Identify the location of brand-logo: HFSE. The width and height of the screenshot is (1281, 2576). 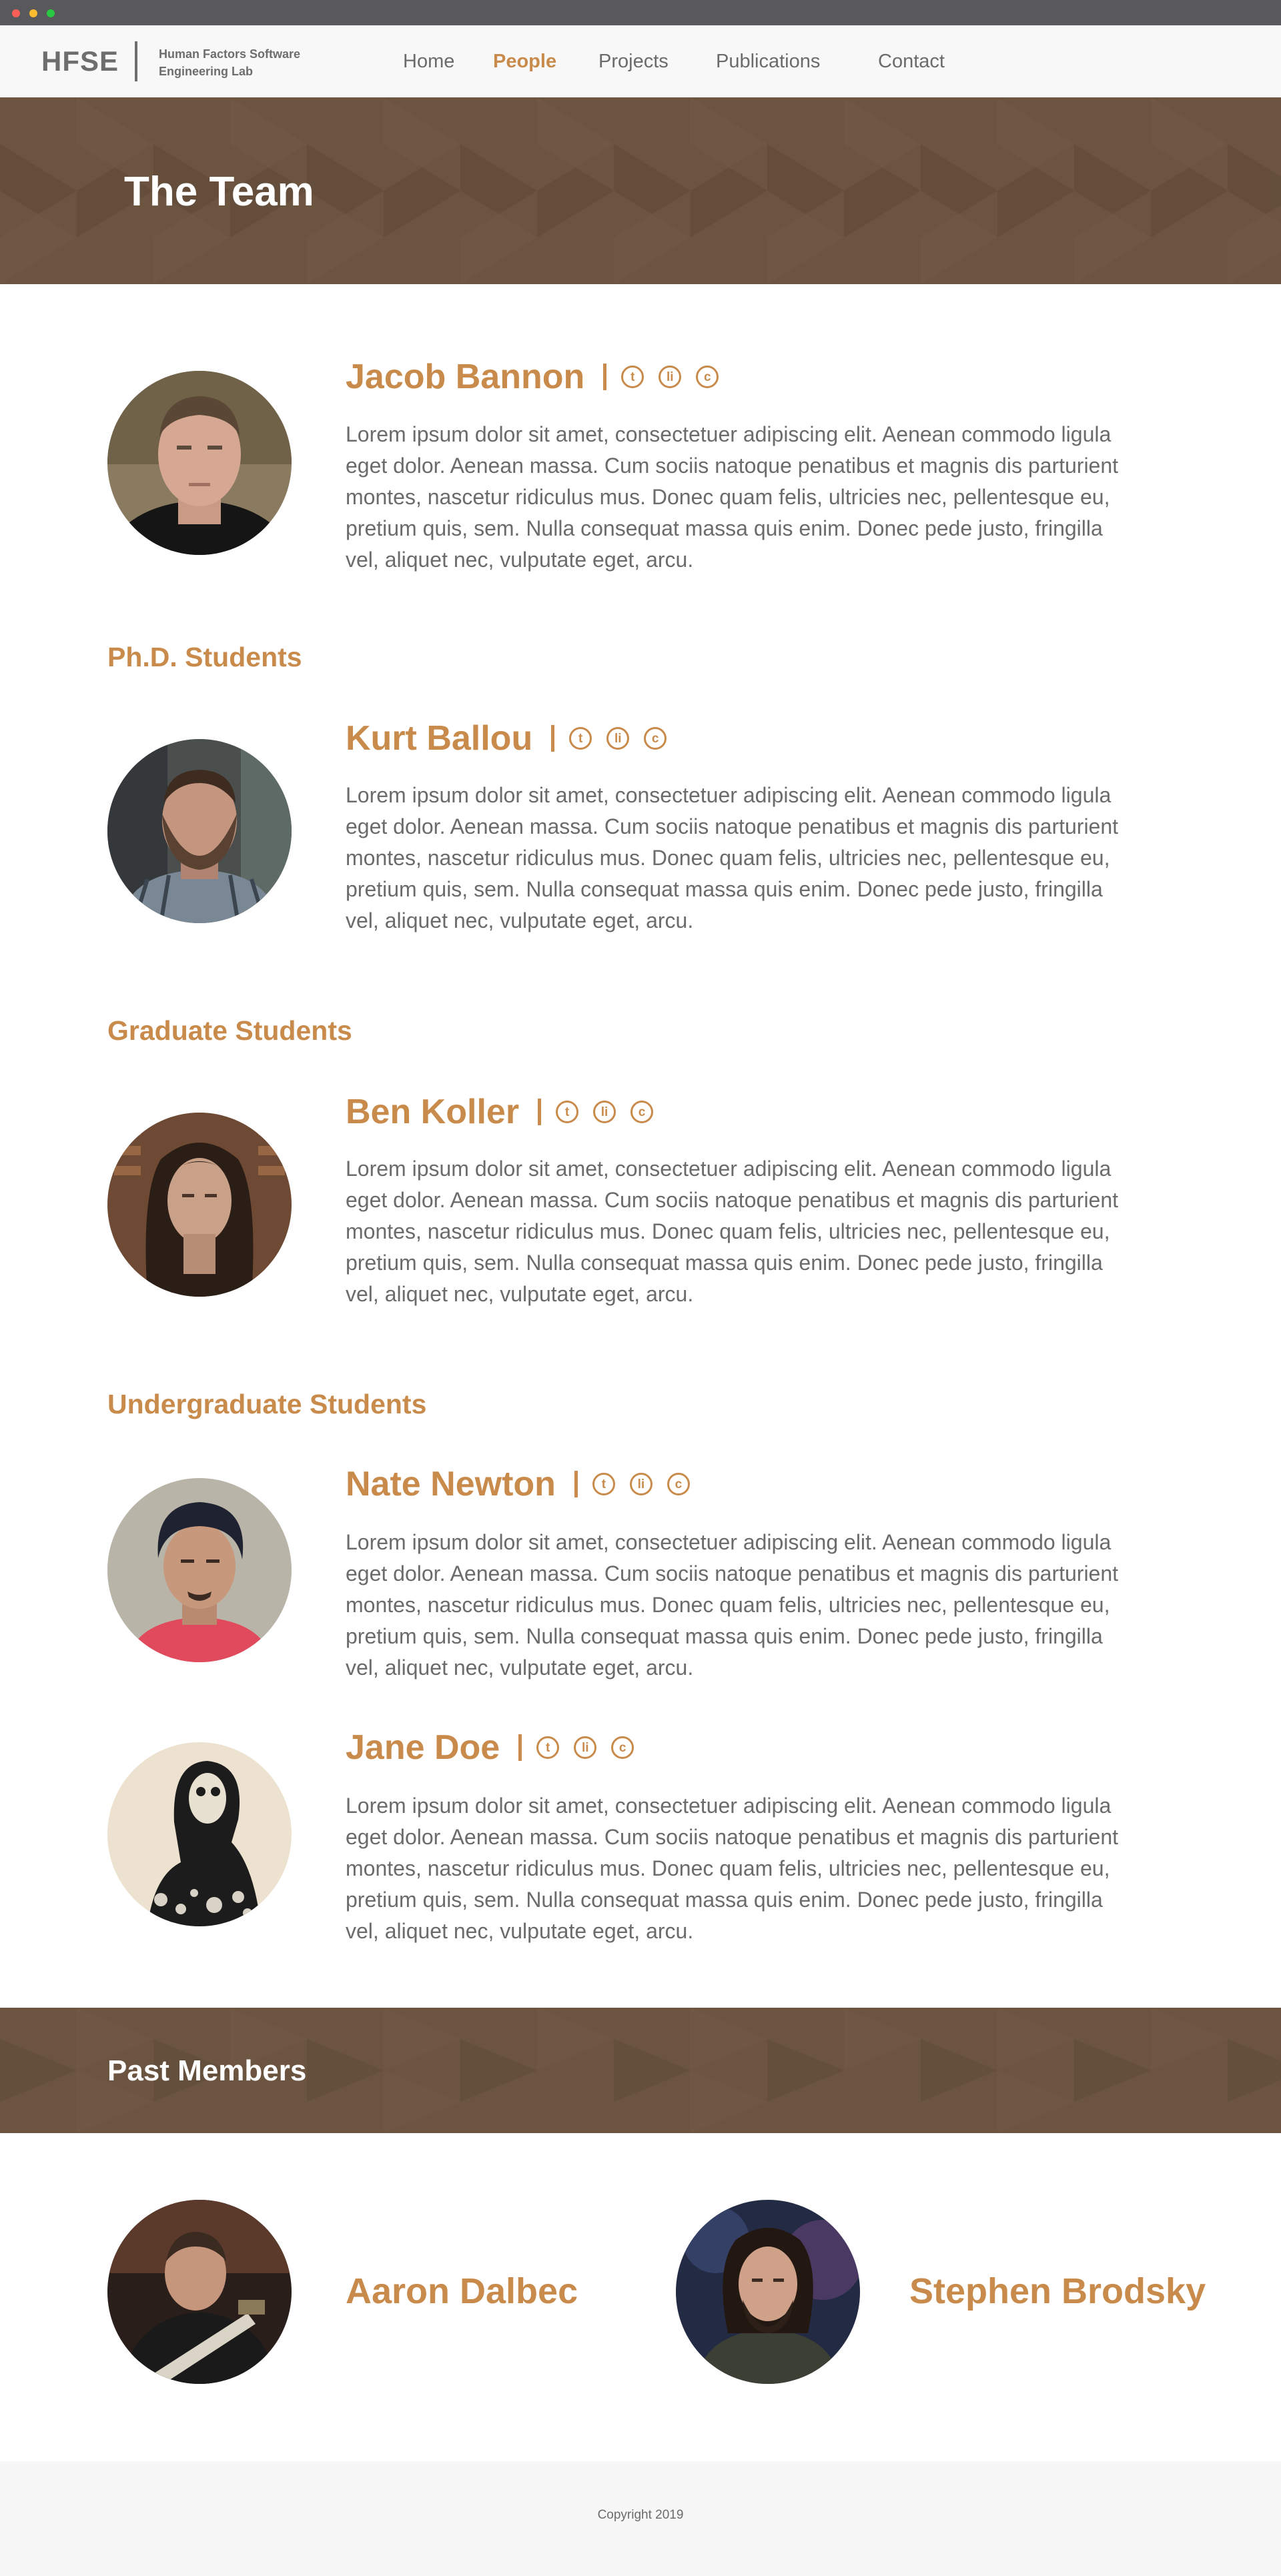
(80, 61).